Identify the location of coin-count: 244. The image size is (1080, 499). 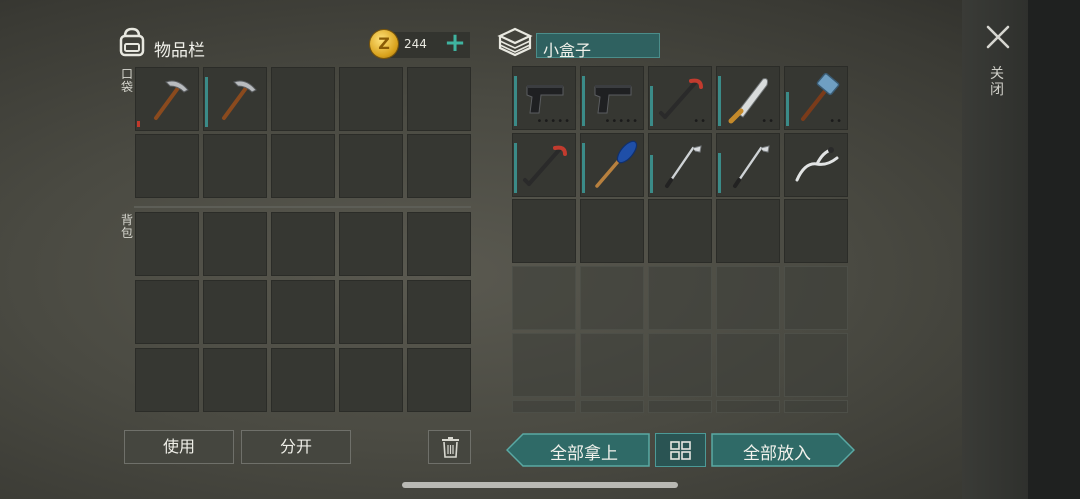
(415, 44).